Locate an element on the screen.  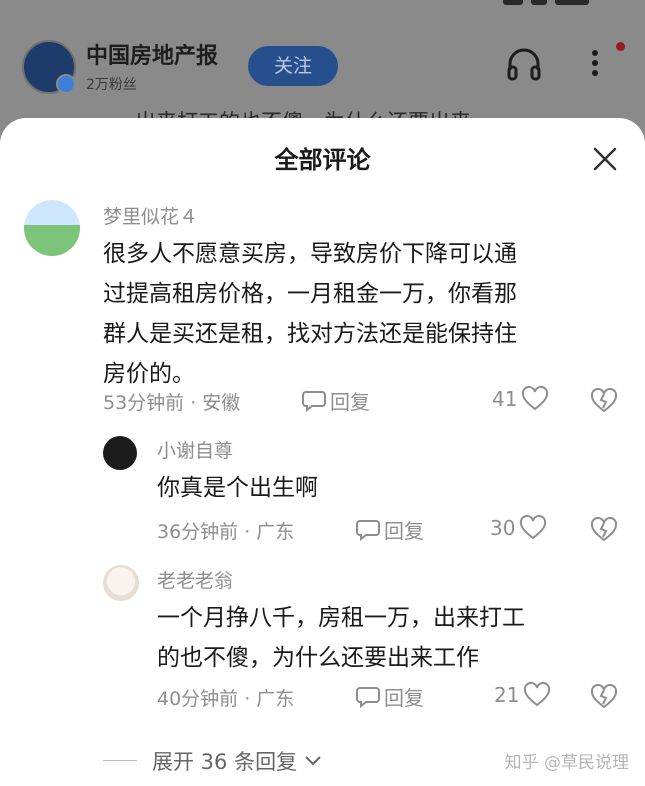
status-bar-icons is located at coordinates (555, 2).